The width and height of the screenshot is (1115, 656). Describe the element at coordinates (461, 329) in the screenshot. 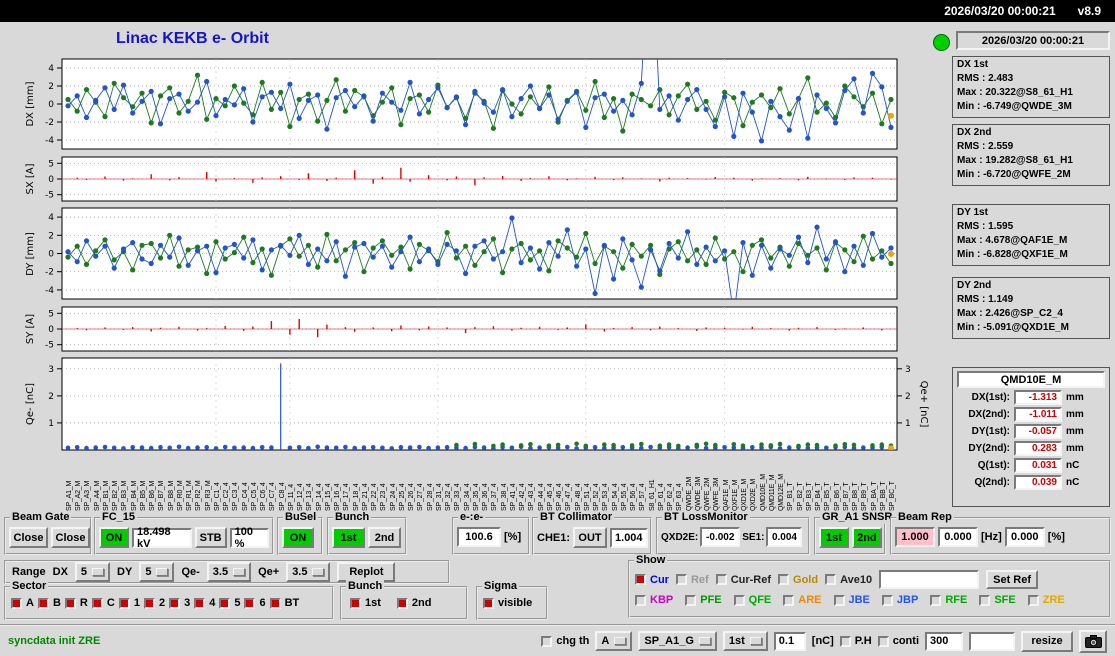

I see `chart-sy: 5 0 -5 SY [A]` at that location.